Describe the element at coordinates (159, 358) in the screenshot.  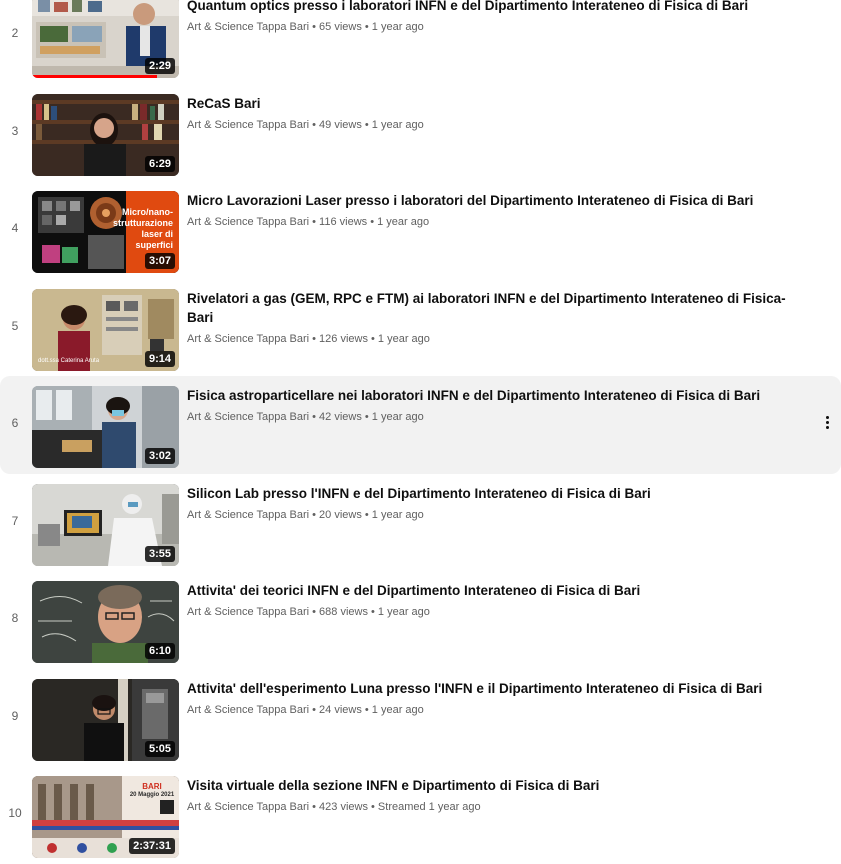
I see `video-duration: 9:14` at that location.